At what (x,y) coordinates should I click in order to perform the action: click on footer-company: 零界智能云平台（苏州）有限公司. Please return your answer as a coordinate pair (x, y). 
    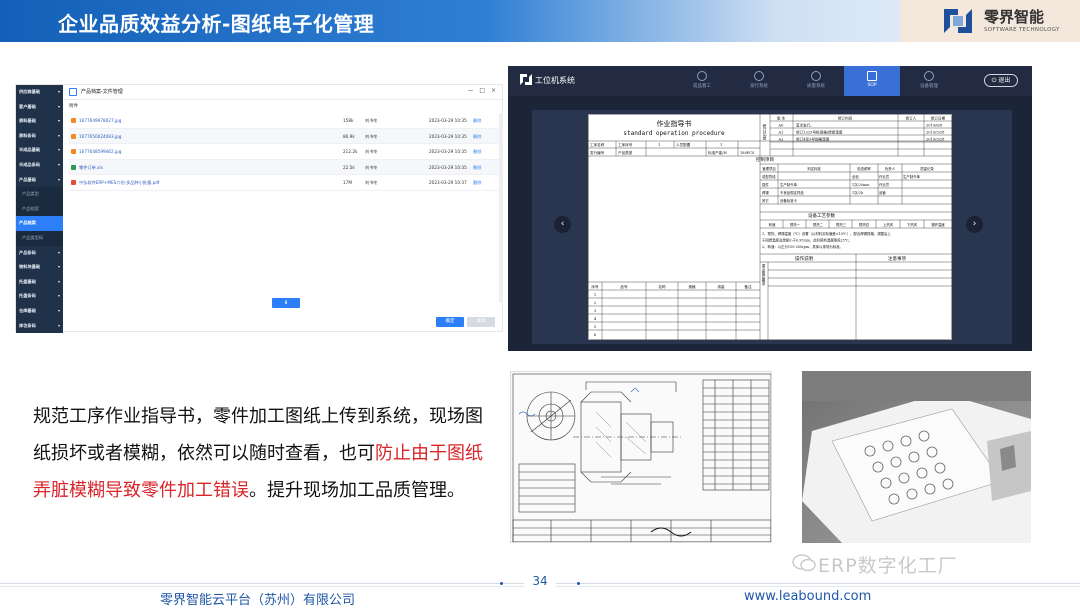
    Looking at the image, I should click on (257, 598).